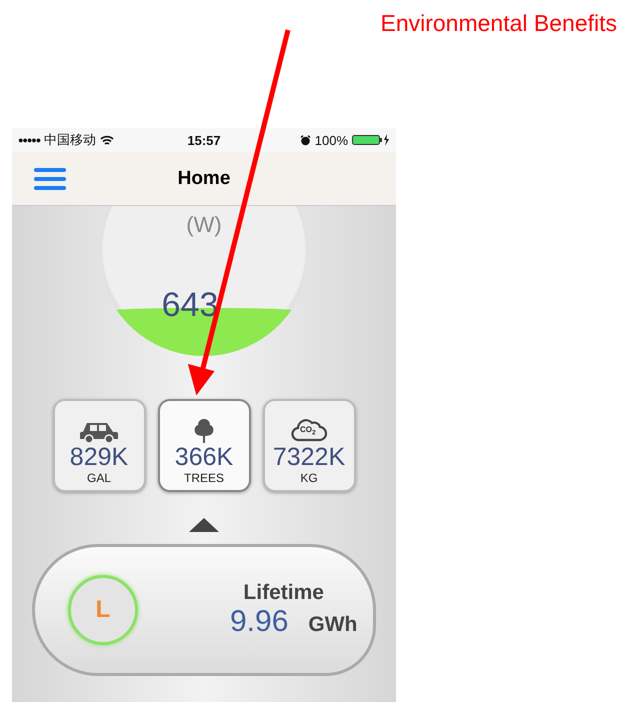 Image resolution: width=621 pixels, height=702 pixels. I want to click on benefit-unit: TREES, so click(204, 478).